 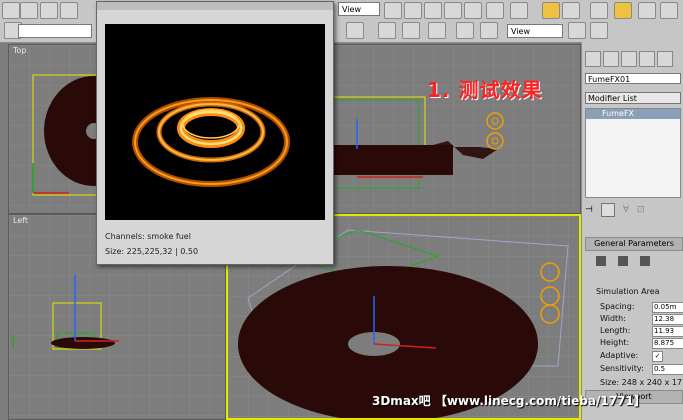 I want to click on teapot-icon, so click(x=577, y=30).